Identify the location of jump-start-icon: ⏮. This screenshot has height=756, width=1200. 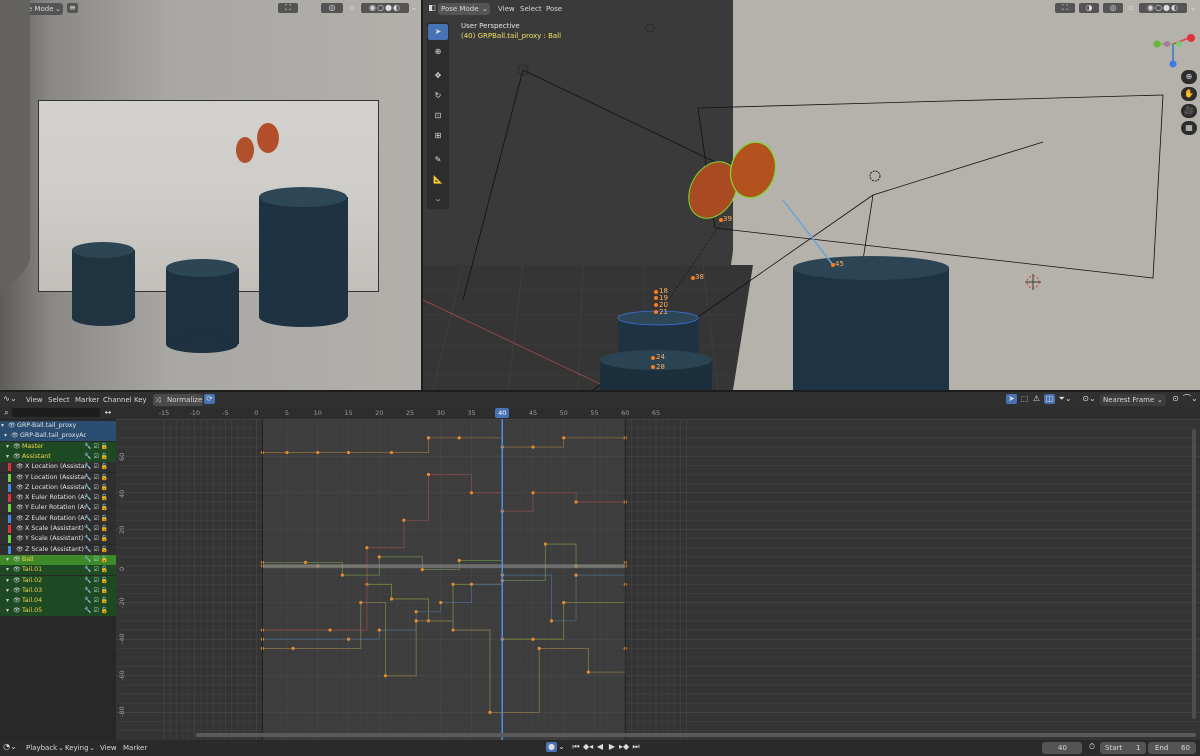
(576, 747).